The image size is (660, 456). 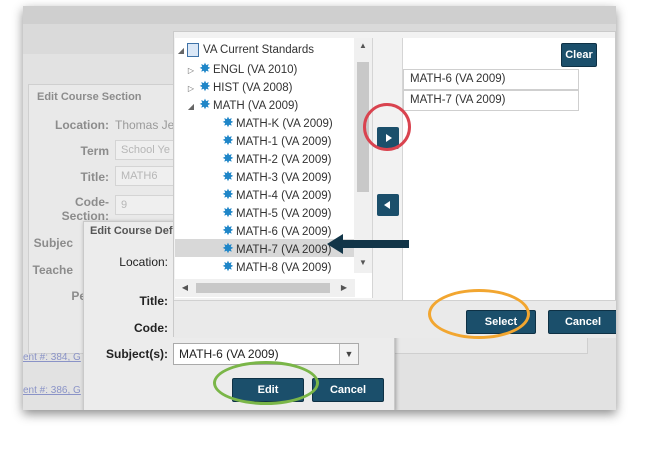 I want to click on app-top-bar, so click(x=319, y=15).